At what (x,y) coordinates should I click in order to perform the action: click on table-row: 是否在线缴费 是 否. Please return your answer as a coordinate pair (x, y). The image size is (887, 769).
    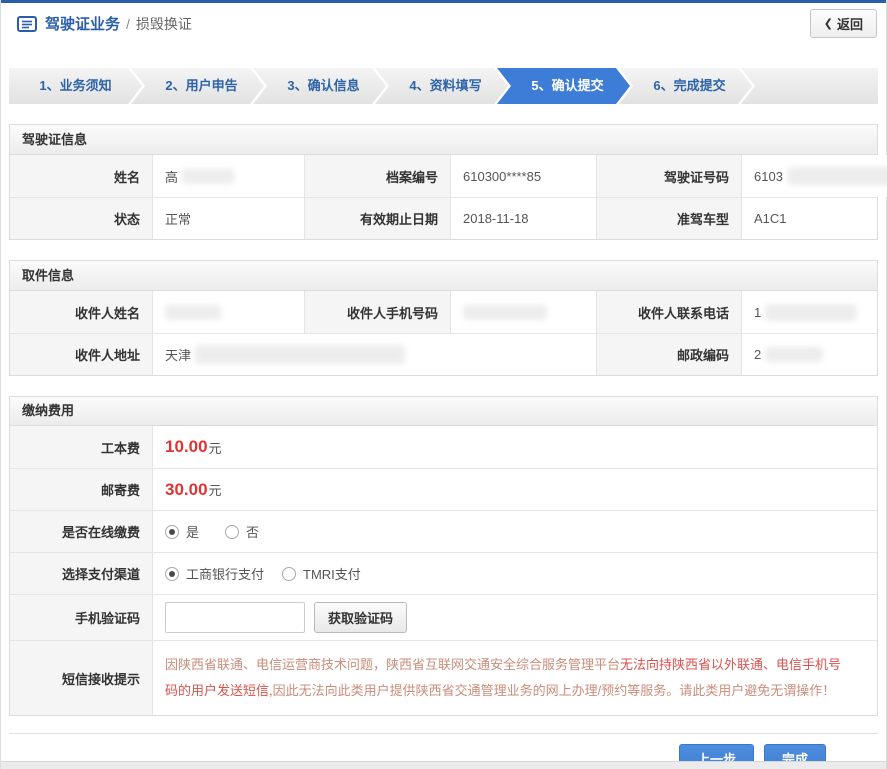
    Looking at the image, I should click on (443, 531).